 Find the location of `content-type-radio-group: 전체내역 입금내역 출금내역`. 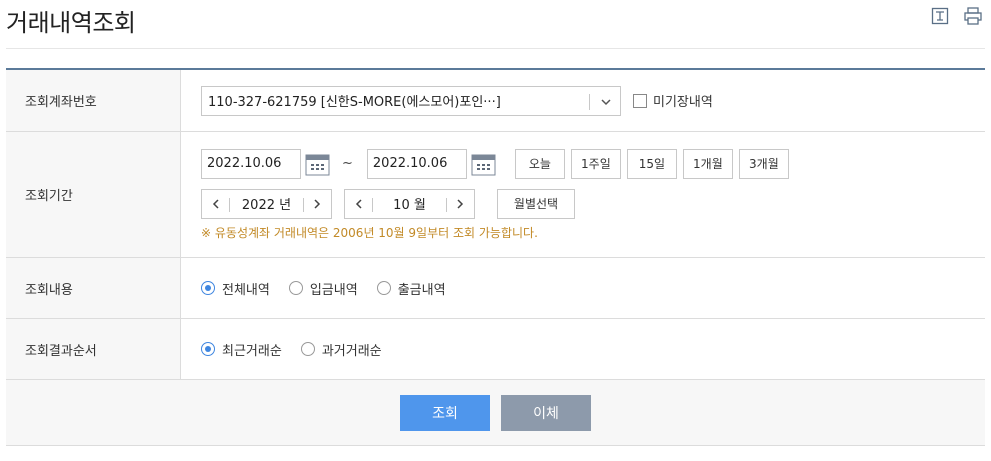

content-type-radio-group: 전체내역 입금내역 출금내역 is located at coordinates (593, 288).